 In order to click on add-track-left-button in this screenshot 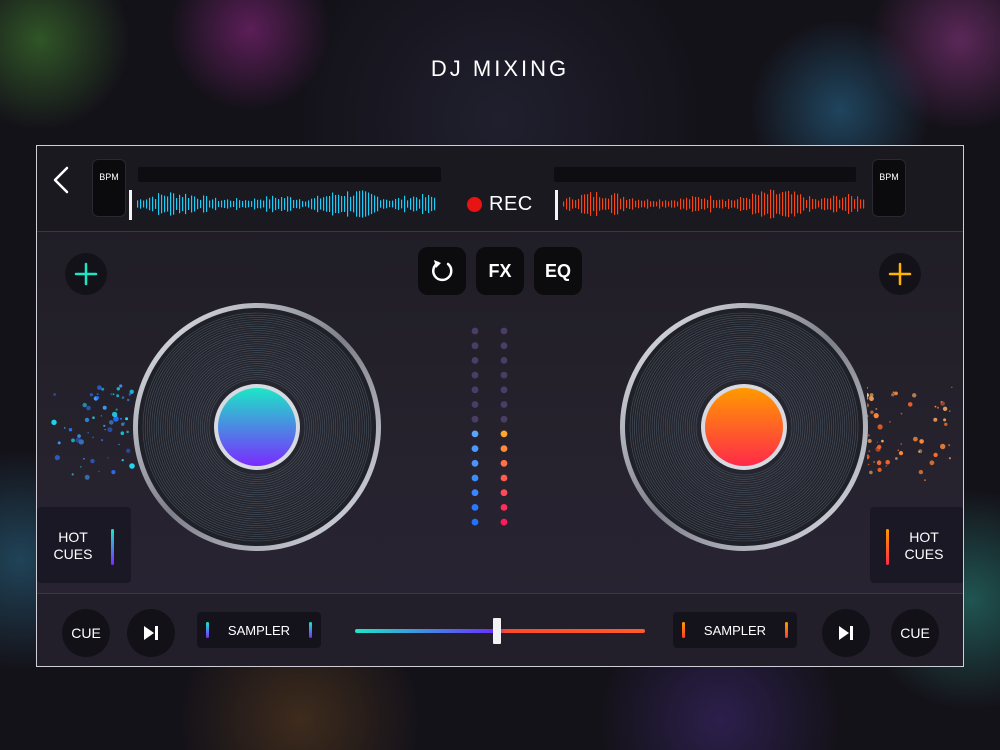, I will do `click(86, 274)`.